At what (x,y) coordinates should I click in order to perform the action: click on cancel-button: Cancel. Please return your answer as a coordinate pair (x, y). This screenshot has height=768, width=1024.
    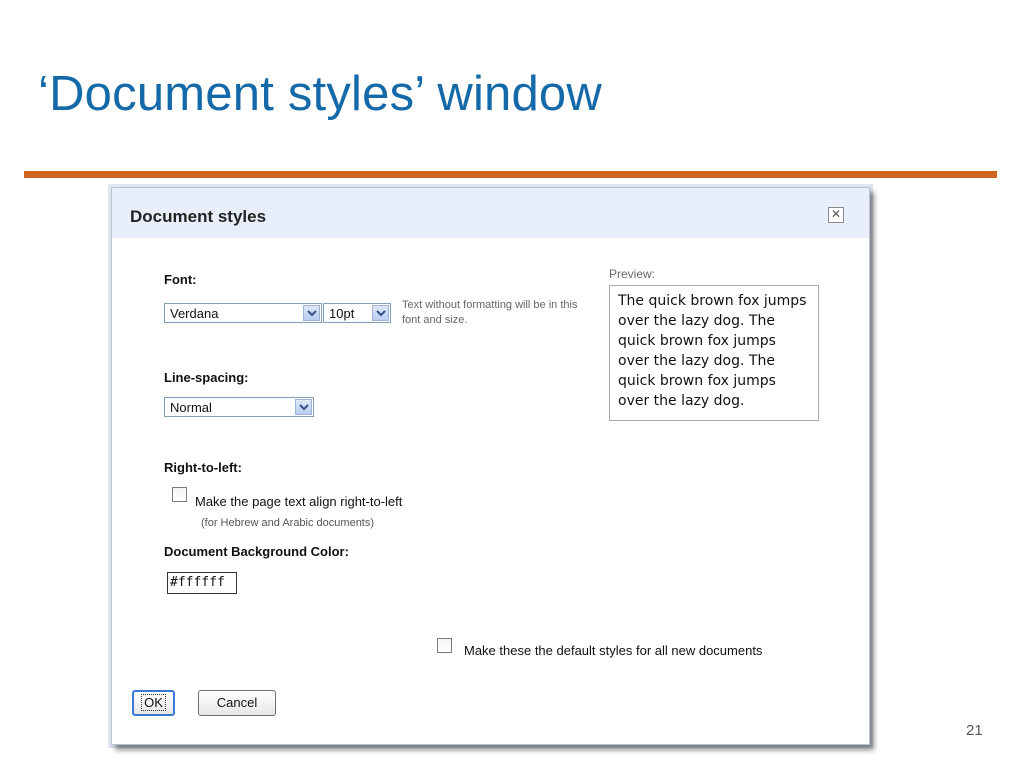
    Looking at the image, I should click on (237, 703).